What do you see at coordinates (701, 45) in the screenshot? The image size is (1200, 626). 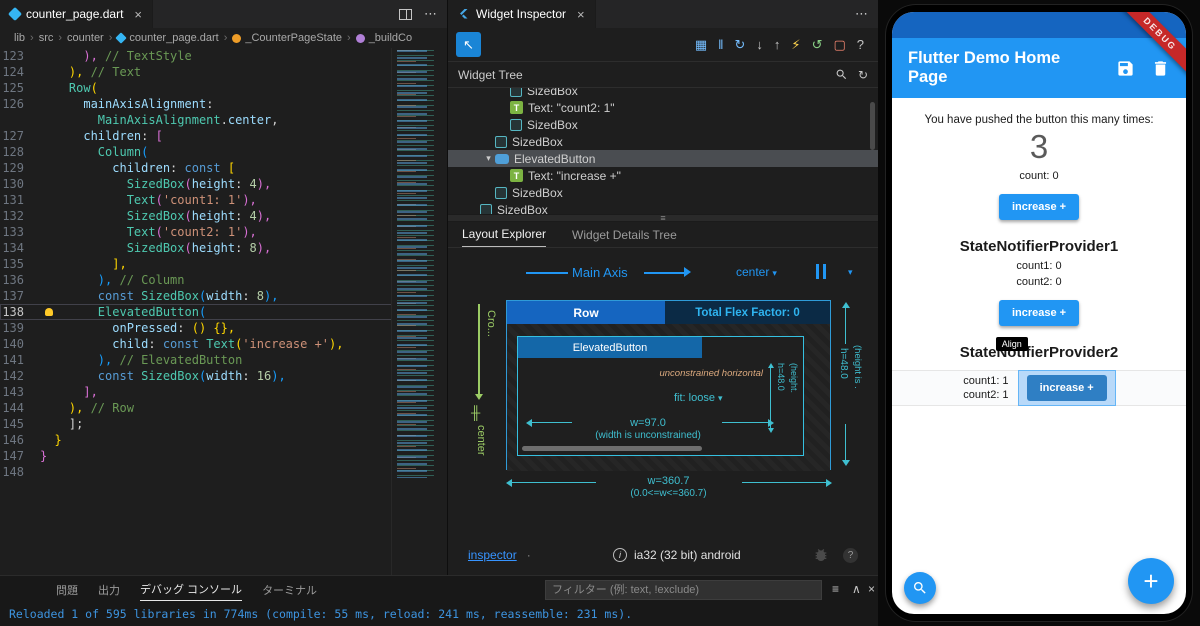 I see `layout-grid-icon: ▦` at bounding box center [701, 45].